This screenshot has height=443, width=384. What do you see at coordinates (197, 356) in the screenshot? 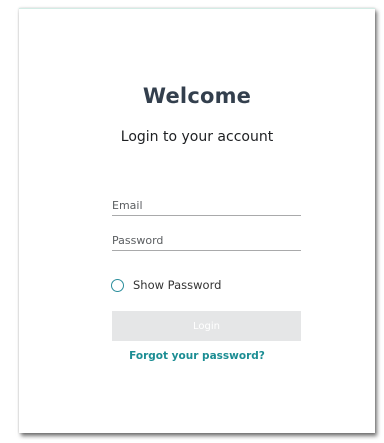
I see `forgot-password-link: Forgot your password?` at bounding box center [197, 356].